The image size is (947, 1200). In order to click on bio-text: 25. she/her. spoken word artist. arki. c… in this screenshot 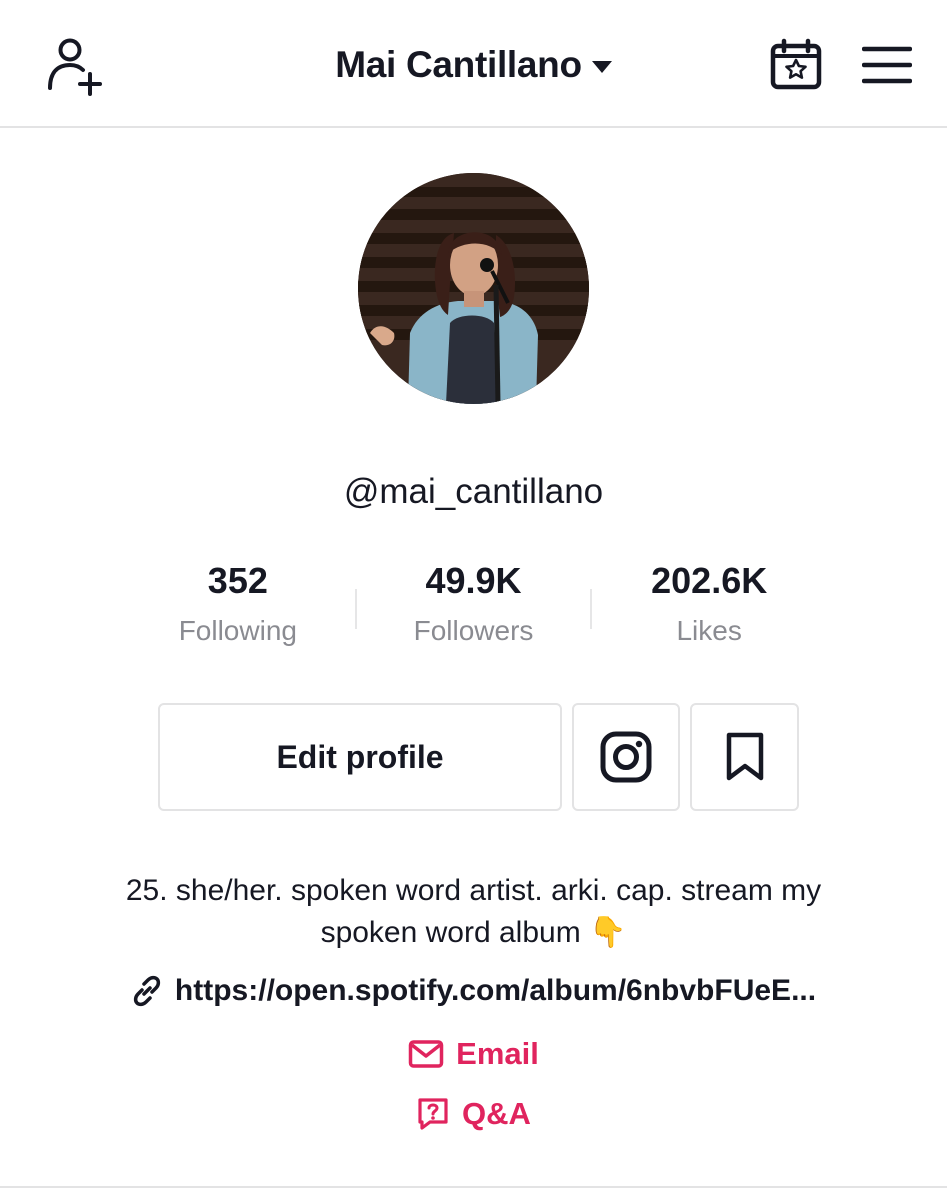, I will do `click(473, 911)`.